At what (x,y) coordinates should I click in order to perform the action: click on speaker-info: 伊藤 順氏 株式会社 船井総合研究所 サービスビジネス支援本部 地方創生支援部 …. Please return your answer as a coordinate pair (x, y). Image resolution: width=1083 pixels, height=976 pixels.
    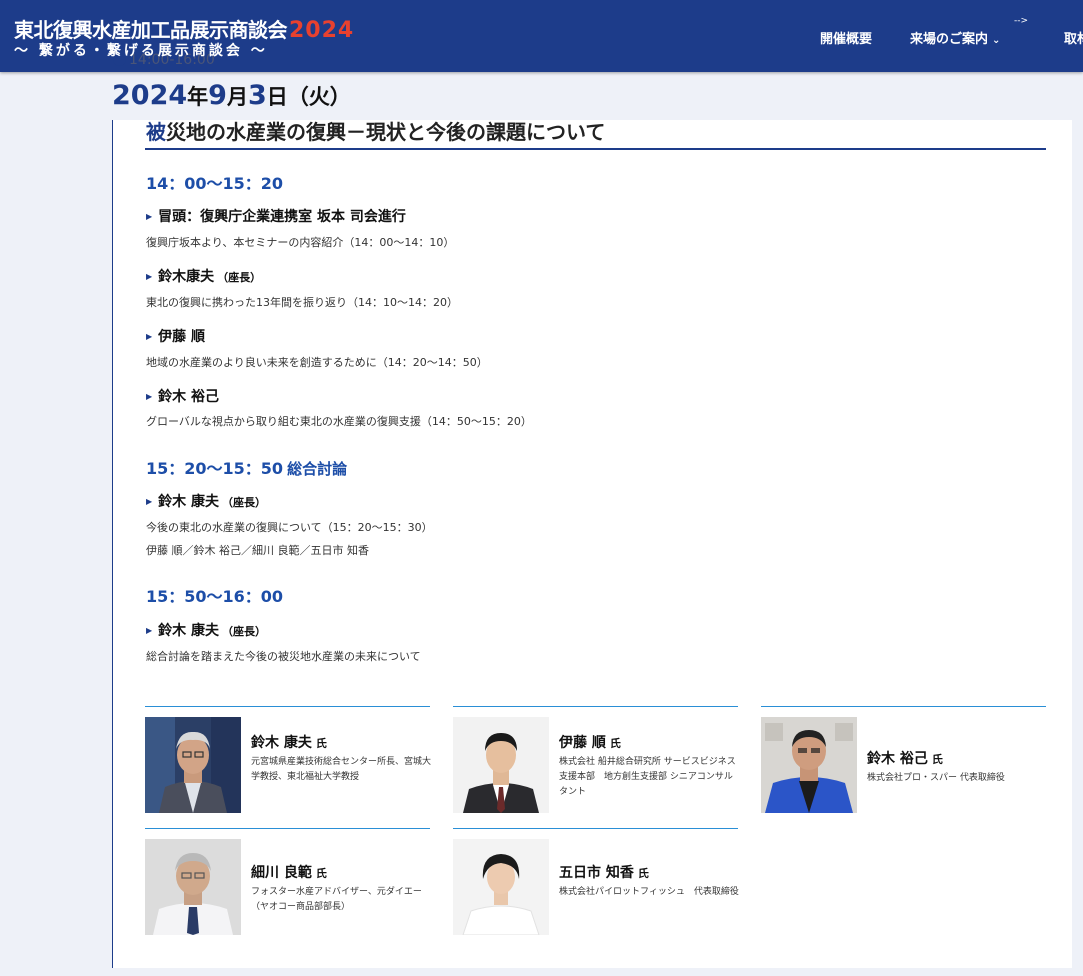
    Looking at the image, I should click on (650, 766).